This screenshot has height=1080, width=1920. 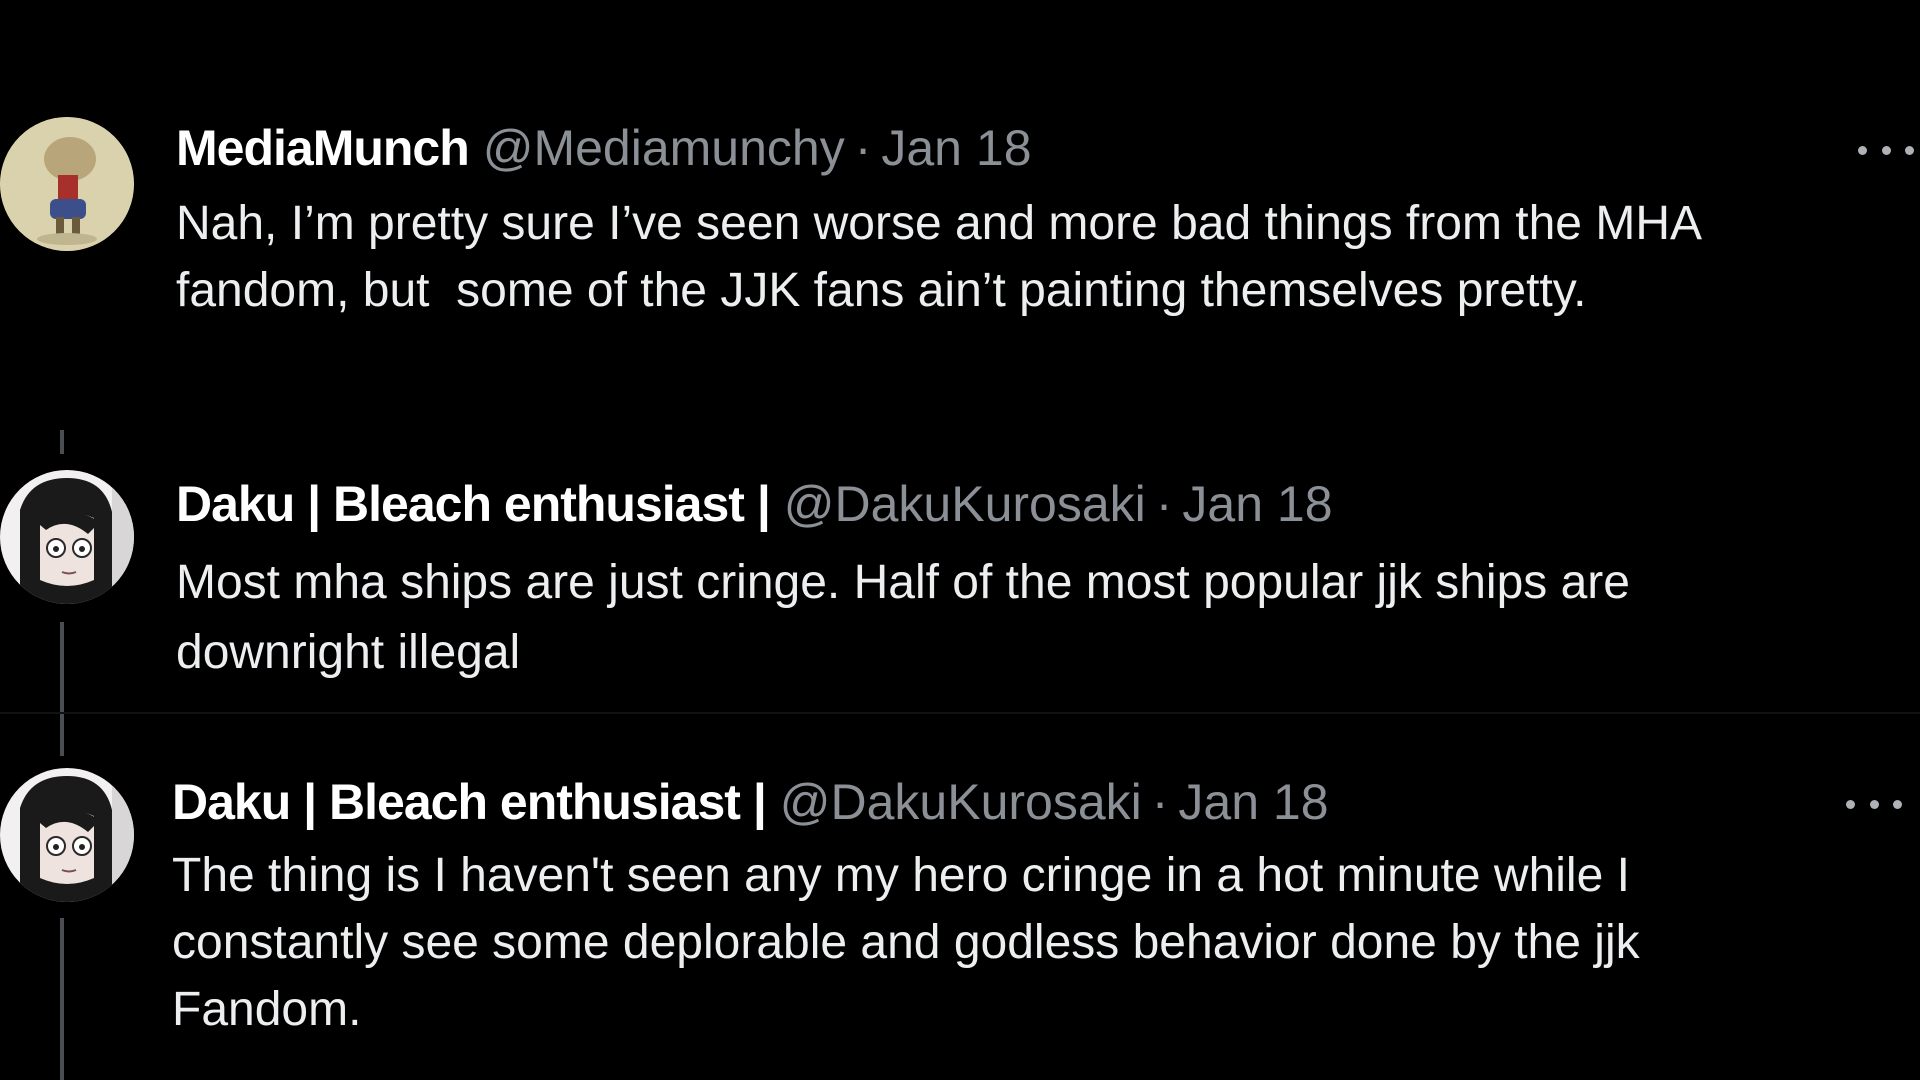 I want to click on display-name: MediaMunch, so click(x=323, y=148).